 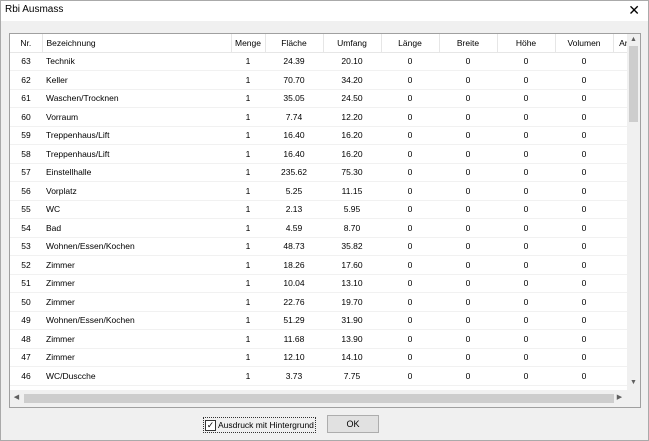 I want to click on table-row: 50Zimmer122.7619.700000+, so click(x=318, y=302).